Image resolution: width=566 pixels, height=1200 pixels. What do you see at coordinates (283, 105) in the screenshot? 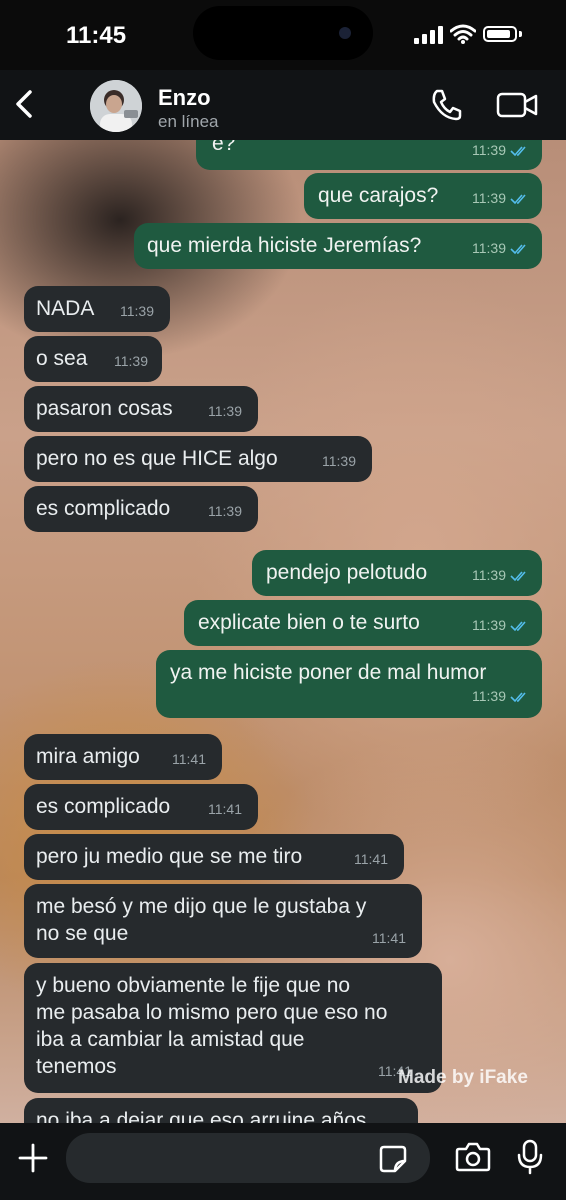
I see `chat-header: Enzo en línea` at bounding box center [283, 105].